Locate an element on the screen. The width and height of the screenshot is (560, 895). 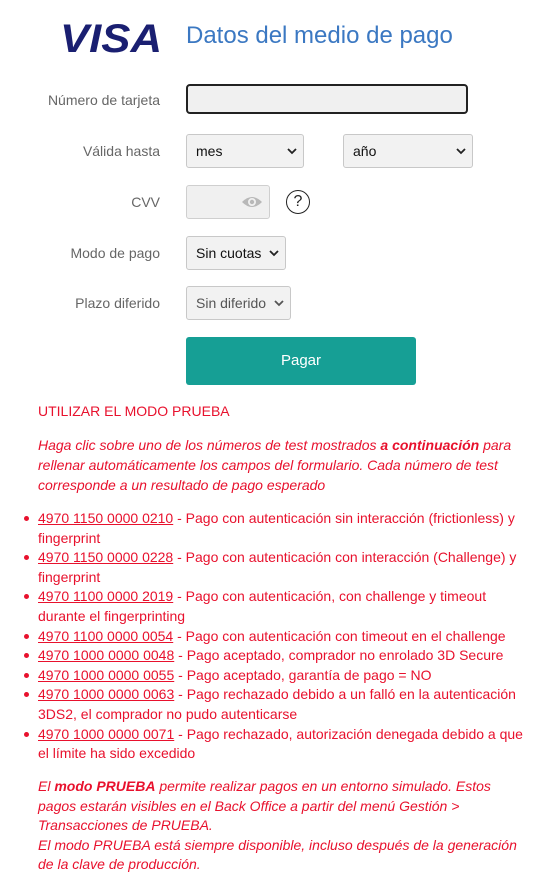
note-text: El is located at coordinates (46, 786).